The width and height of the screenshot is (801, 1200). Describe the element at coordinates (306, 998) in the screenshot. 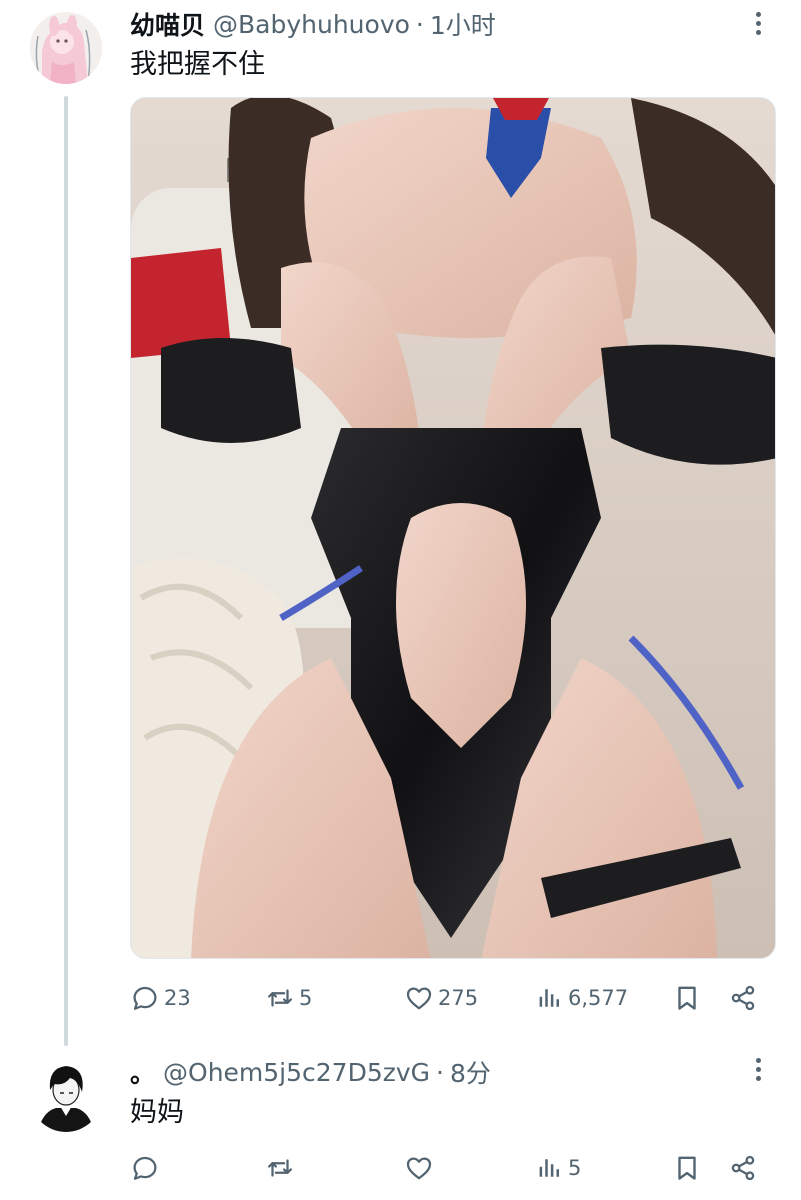

I see `repost-count: 5` at that location.